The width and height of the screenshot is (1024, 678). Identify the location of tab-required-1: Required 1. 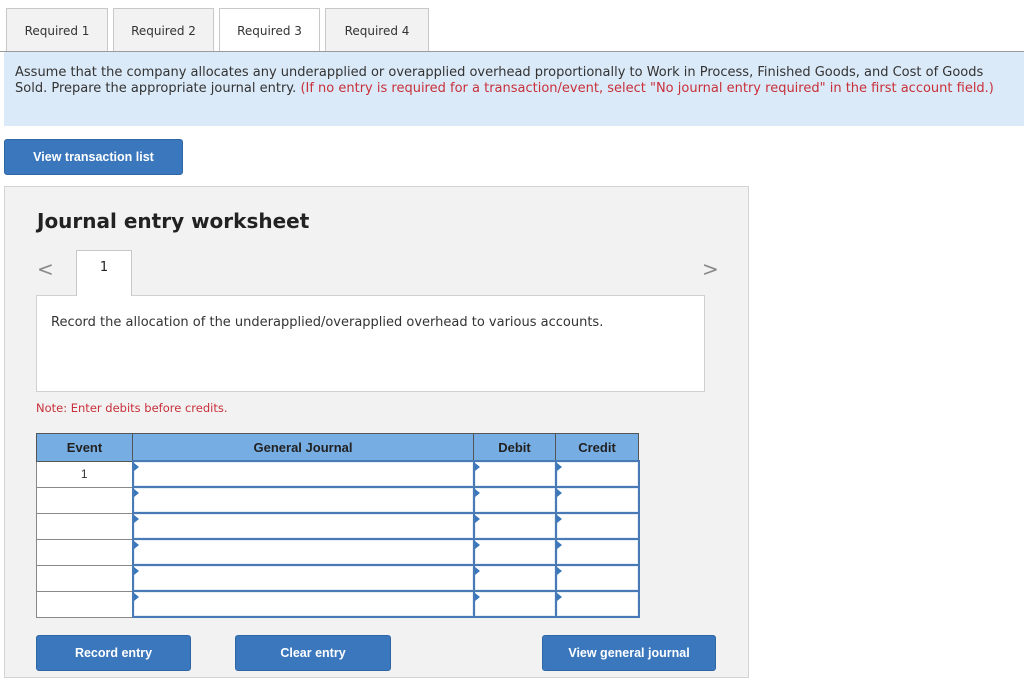
(57, 30).